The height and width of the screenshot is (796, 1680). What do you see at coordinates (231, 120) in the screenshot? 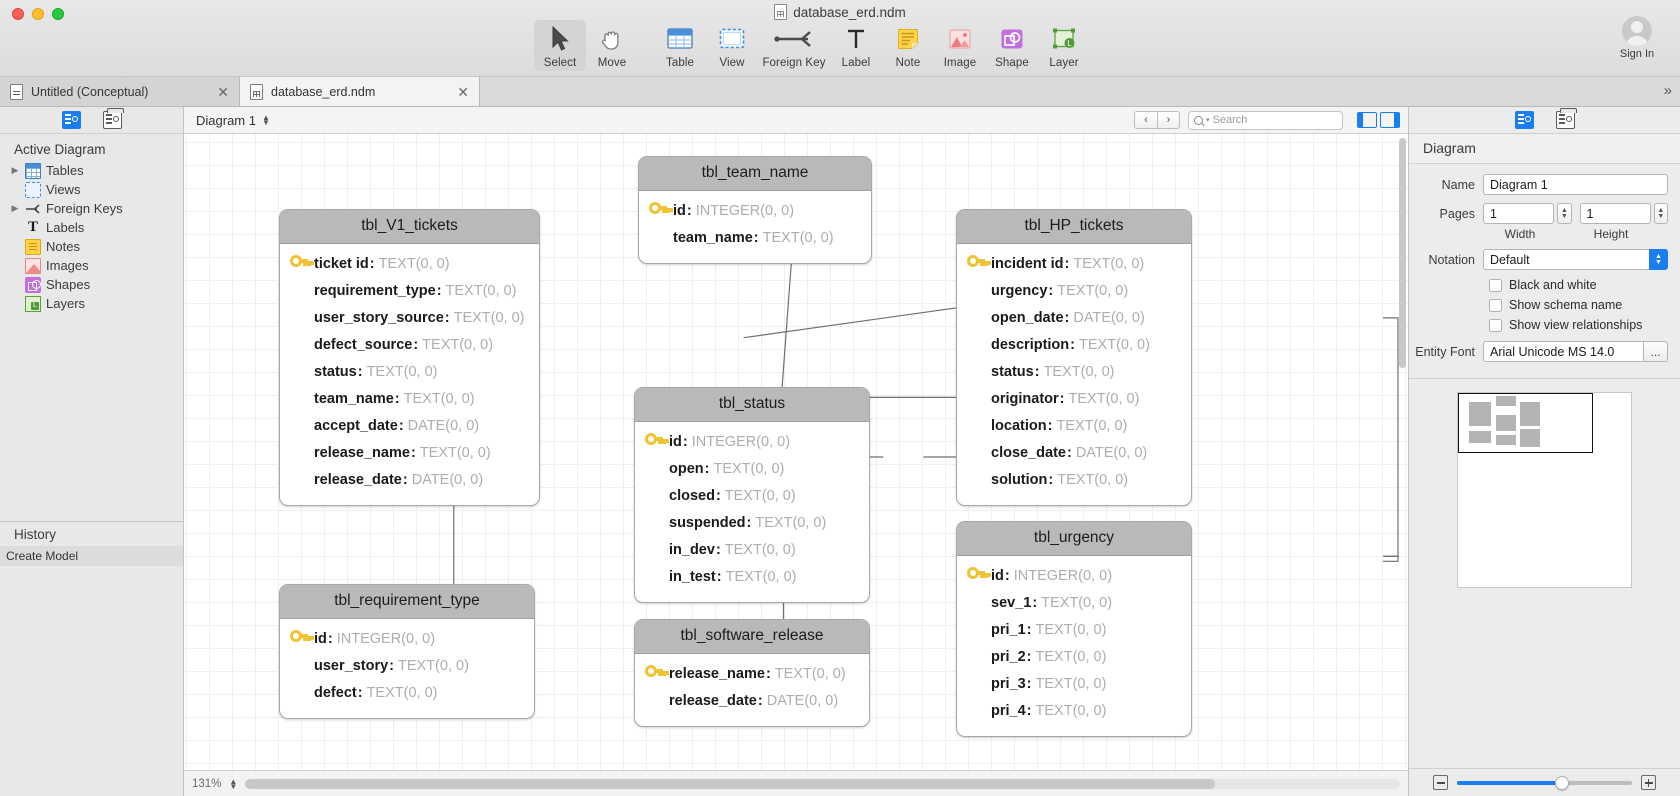
I see `diagram-selector: Diagram 1 ▲ ▼` at bounding box center [231, 120].